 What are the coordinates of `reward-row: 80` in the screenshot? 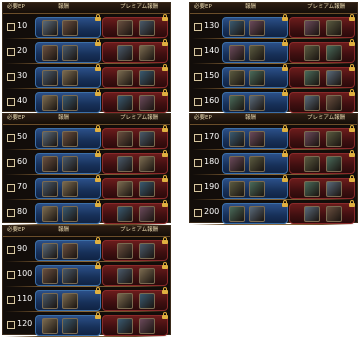 It's located at (86, 212).